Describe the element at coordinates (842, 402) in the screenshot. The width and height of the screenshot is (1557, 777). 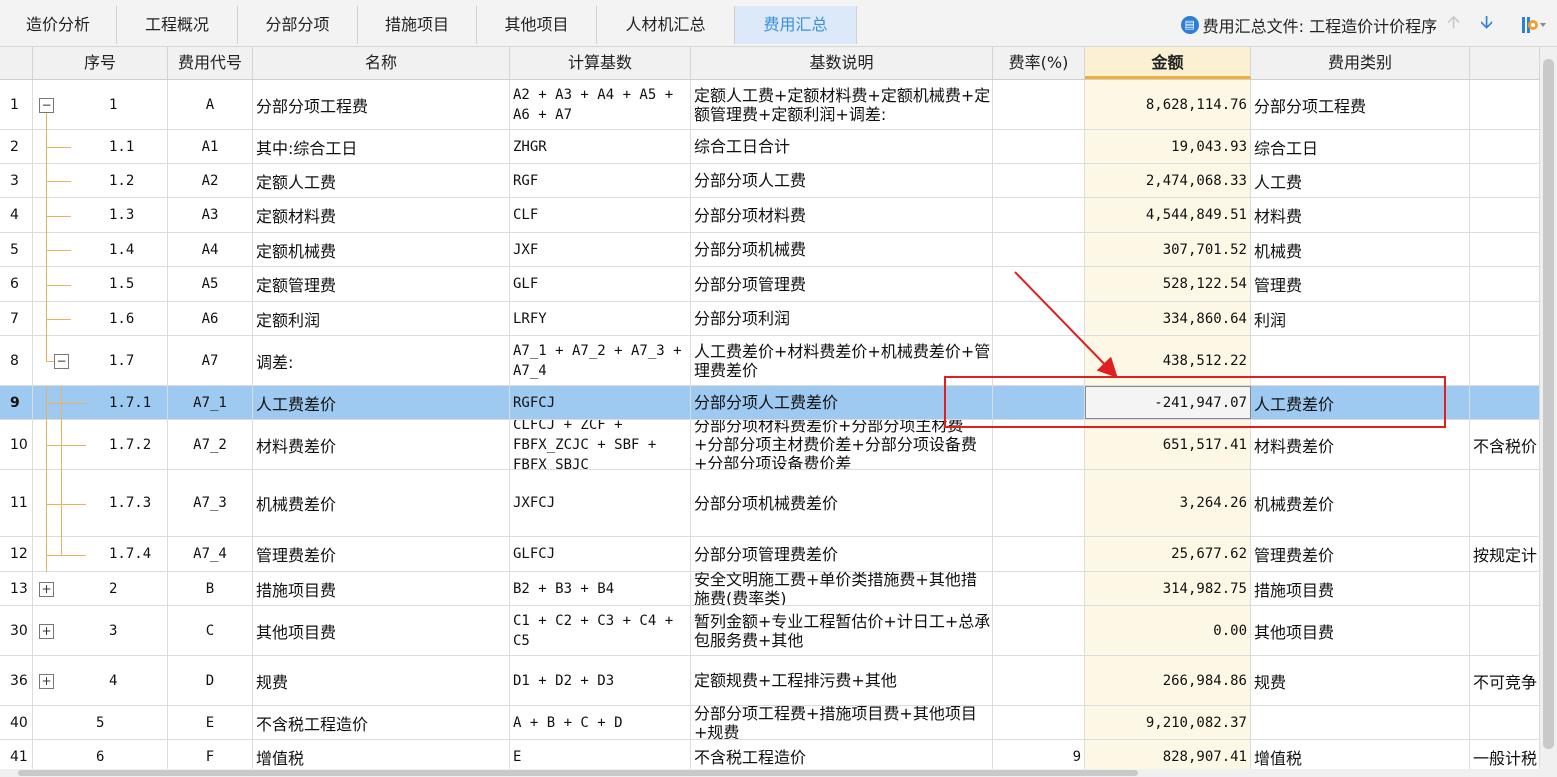
I see `cell-desc: 分部分项人工费差价` at that location.